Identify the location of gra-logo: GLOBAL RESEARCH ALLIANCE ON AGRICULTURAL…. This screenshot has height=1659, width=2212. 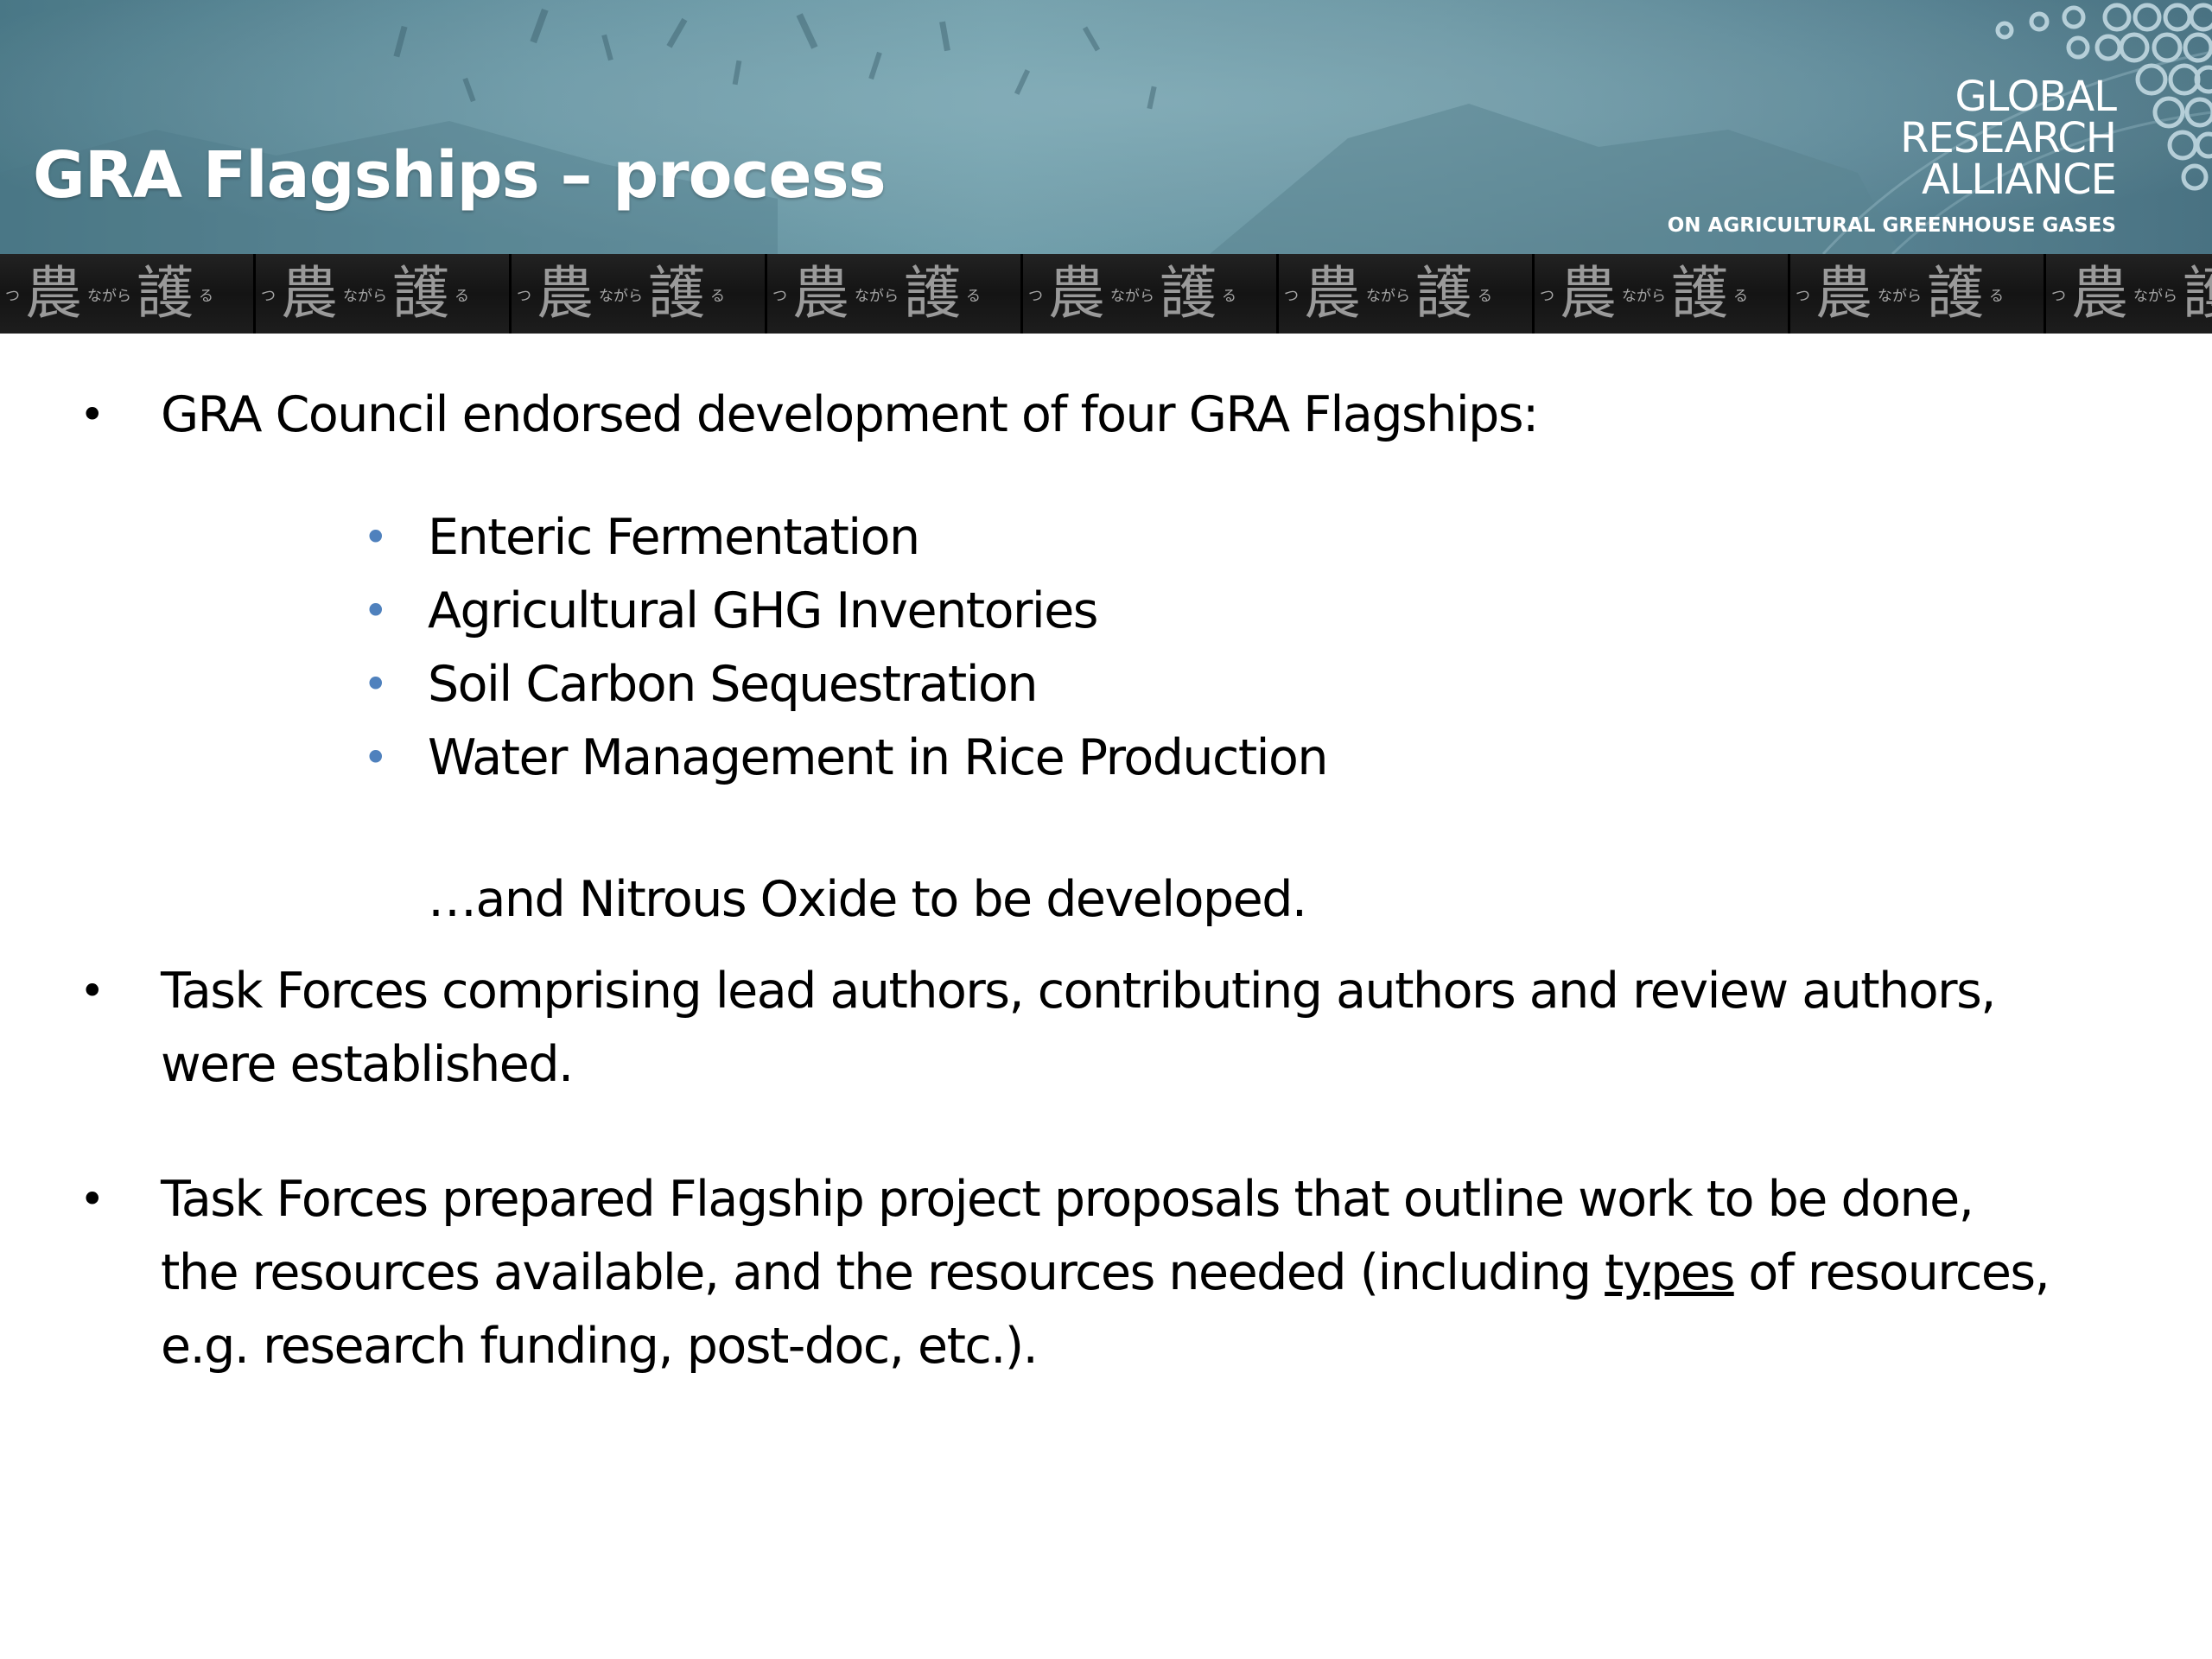
(1892, 155).